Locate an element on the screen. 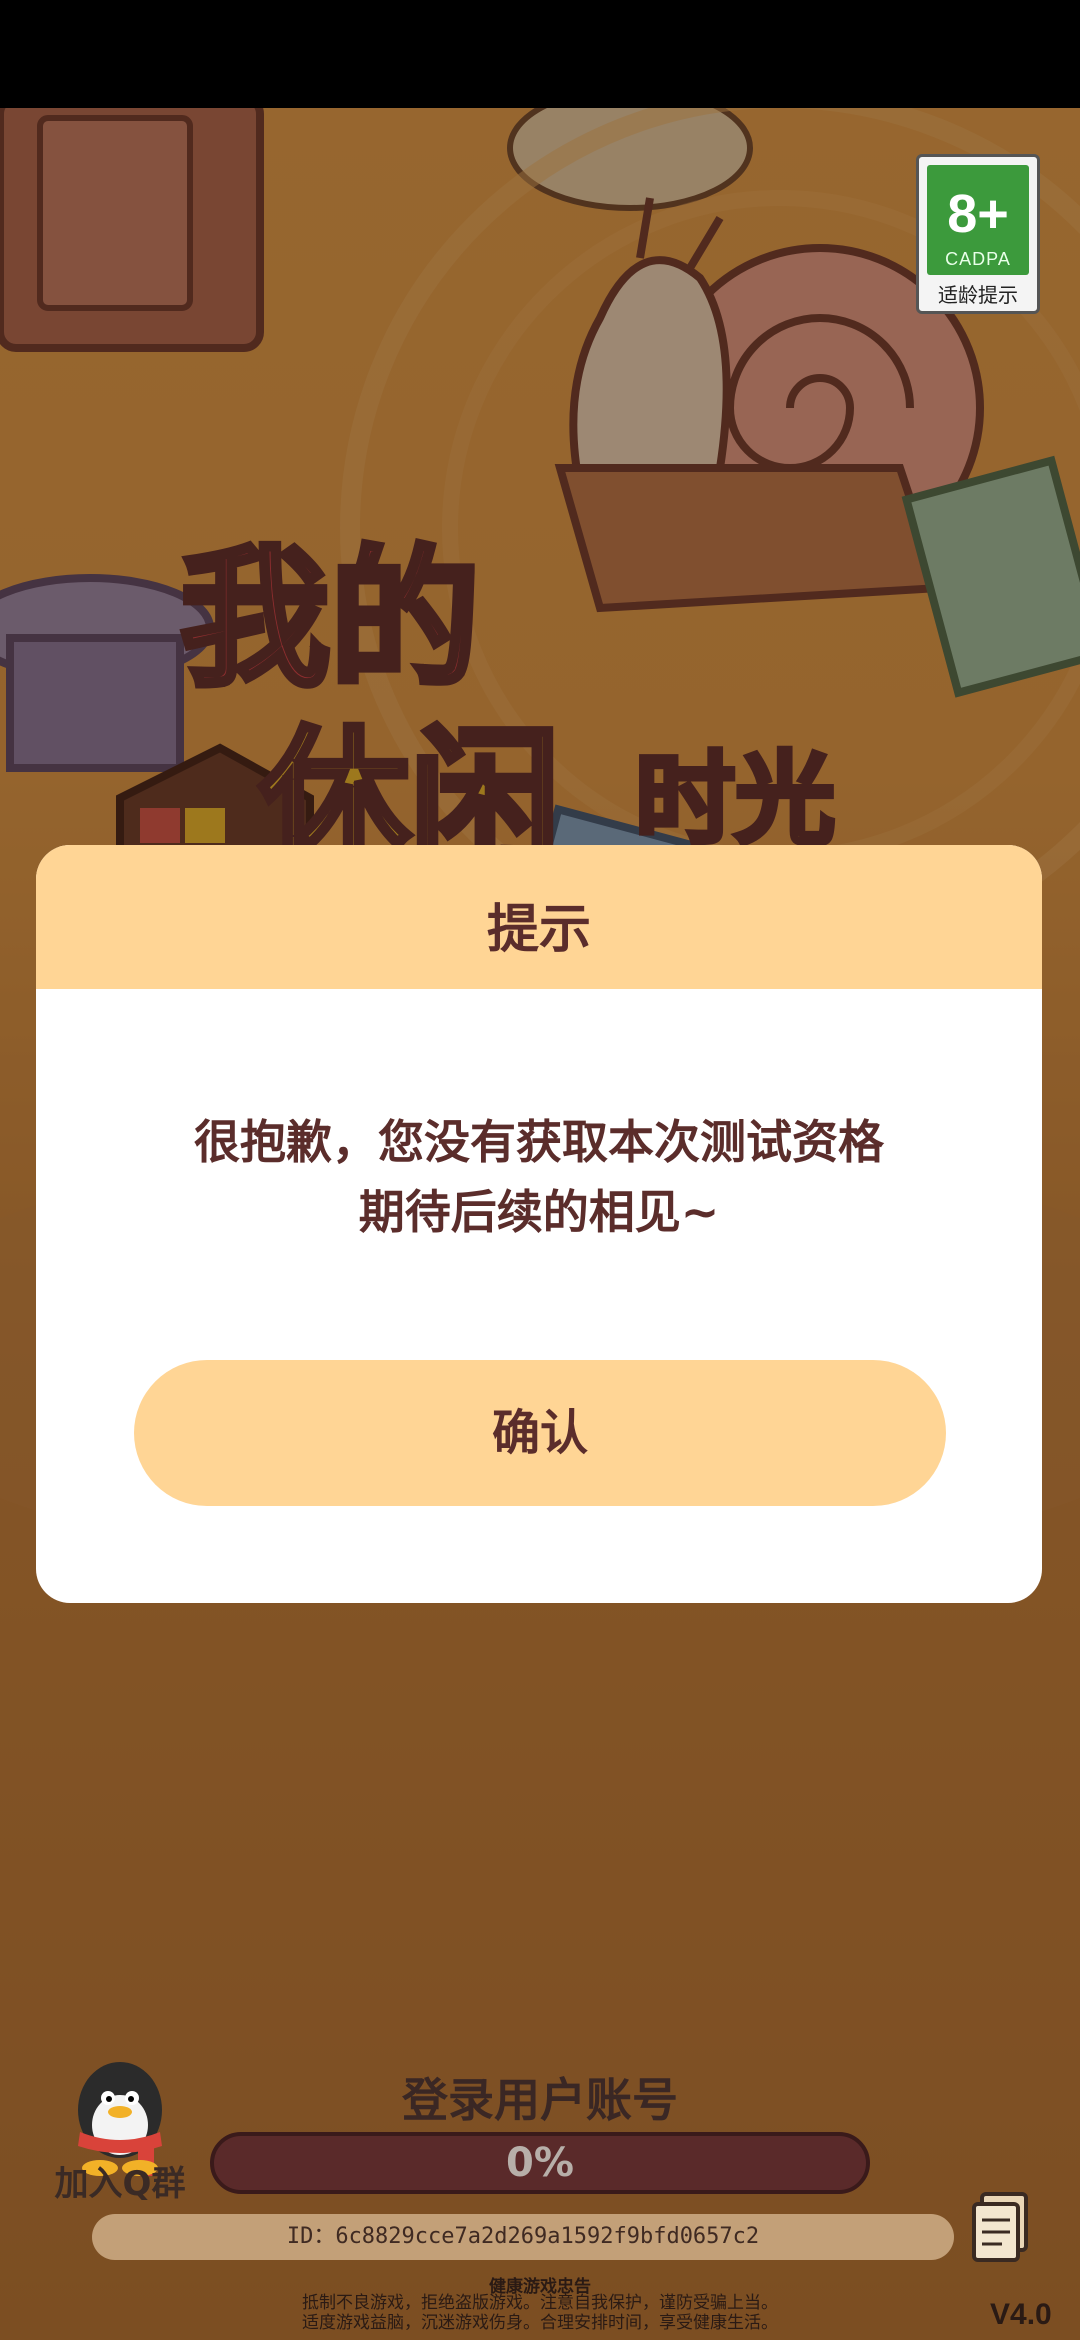  version-label: V4.0 is located at coordinates (1021, 2314).